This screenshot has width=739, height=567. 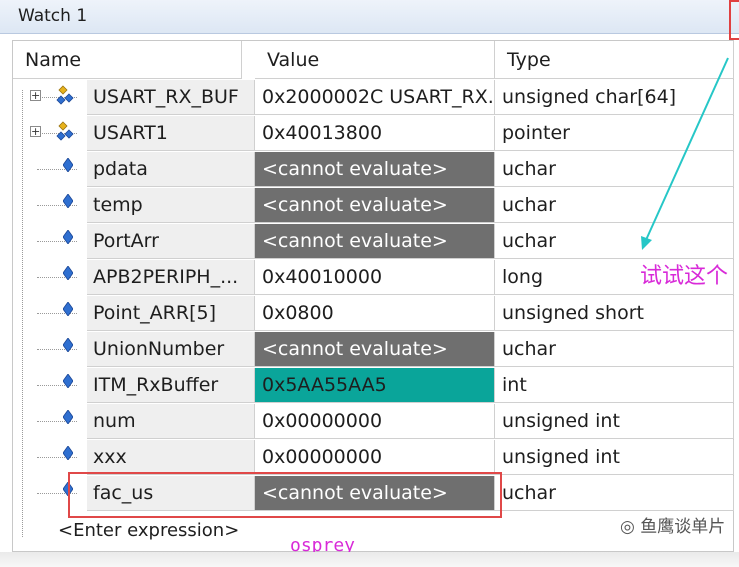 What do you see at coordinates (685, 153) in the screenshot?
I see `annotation-arrow` at bounding box center [685, 153].